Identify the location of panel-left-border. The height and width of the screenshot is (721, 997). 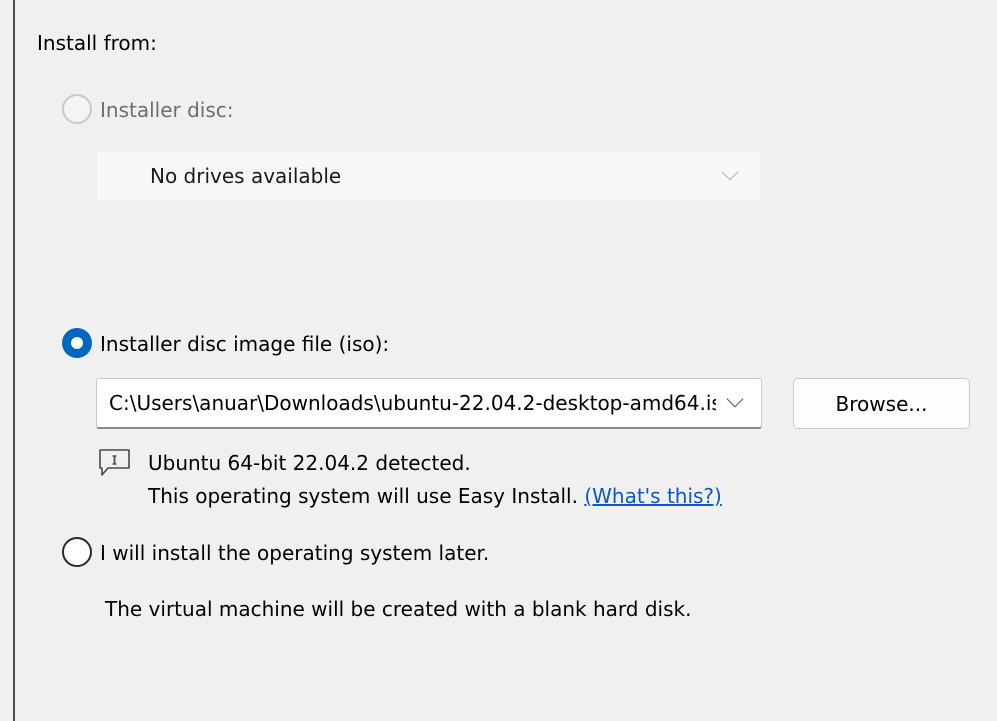
(14, 360).